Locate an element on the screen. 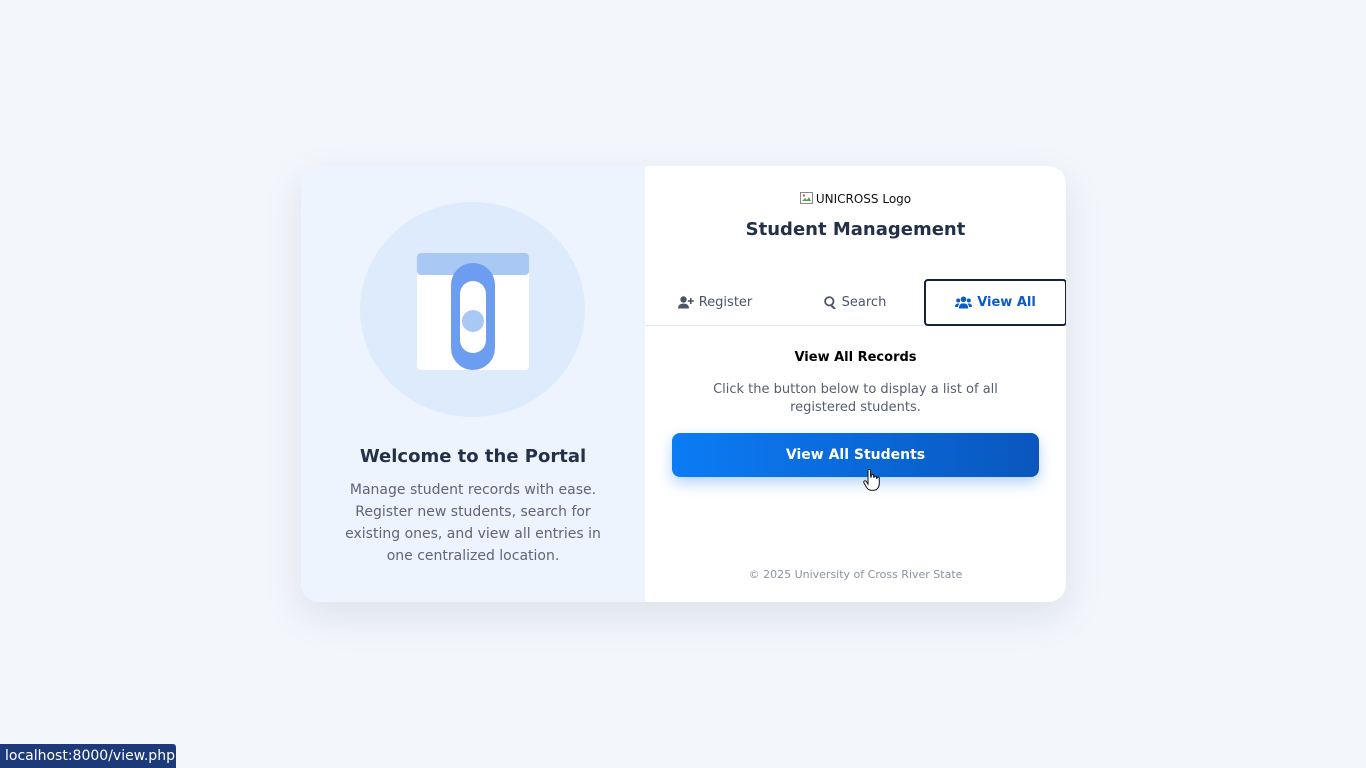 The width and height of the screenshot is (1366, 768). search-icon is located at coordinates (829, 302).